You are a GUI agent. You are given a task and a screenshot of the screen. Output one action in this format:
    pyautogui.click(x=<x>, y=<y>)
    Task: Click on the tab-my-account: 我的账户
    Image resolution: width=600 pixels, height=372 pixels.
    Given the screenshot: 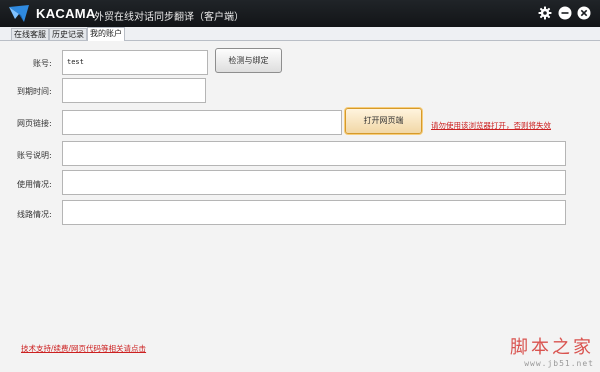 What is the action you would take?
    pyautogui.click(x=106, y=34)
    